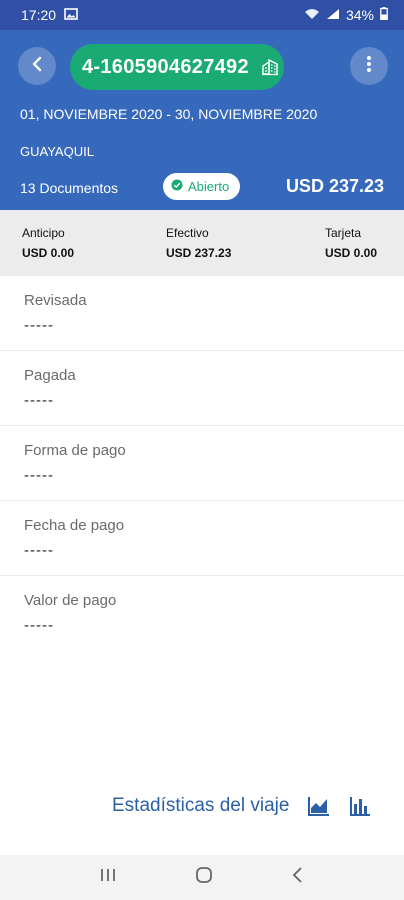 Image resolution: width=404 pixels, height=900 pixels. I want to click on status-bar: 17:20 34%, so click(202, 15).